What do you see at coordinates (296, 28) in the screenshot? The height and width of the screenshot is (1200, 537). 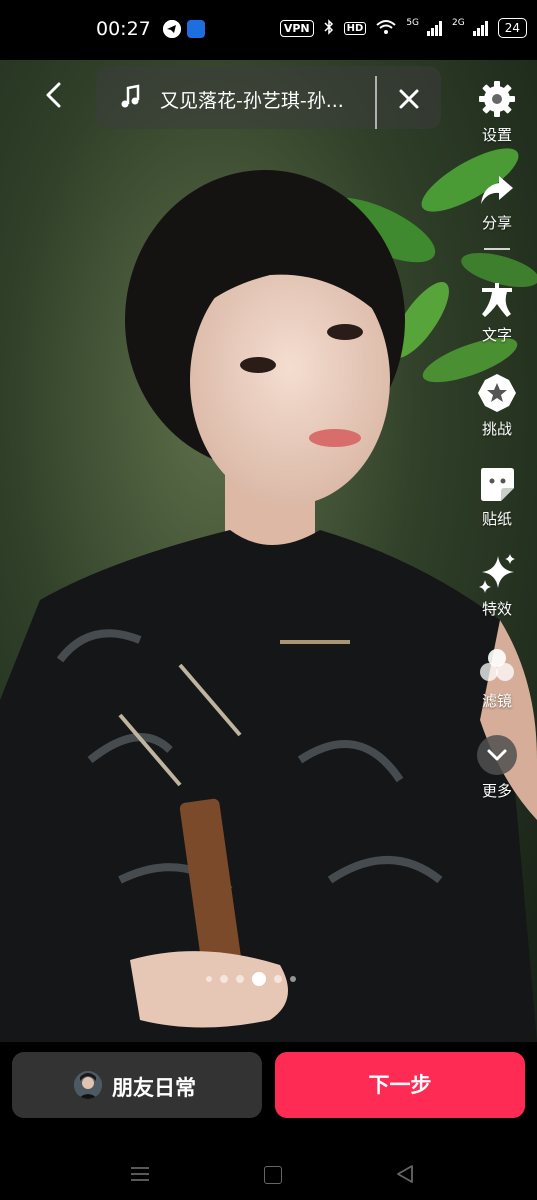 I see `vpn-badge: VPN` at bounding box center [296, 28].